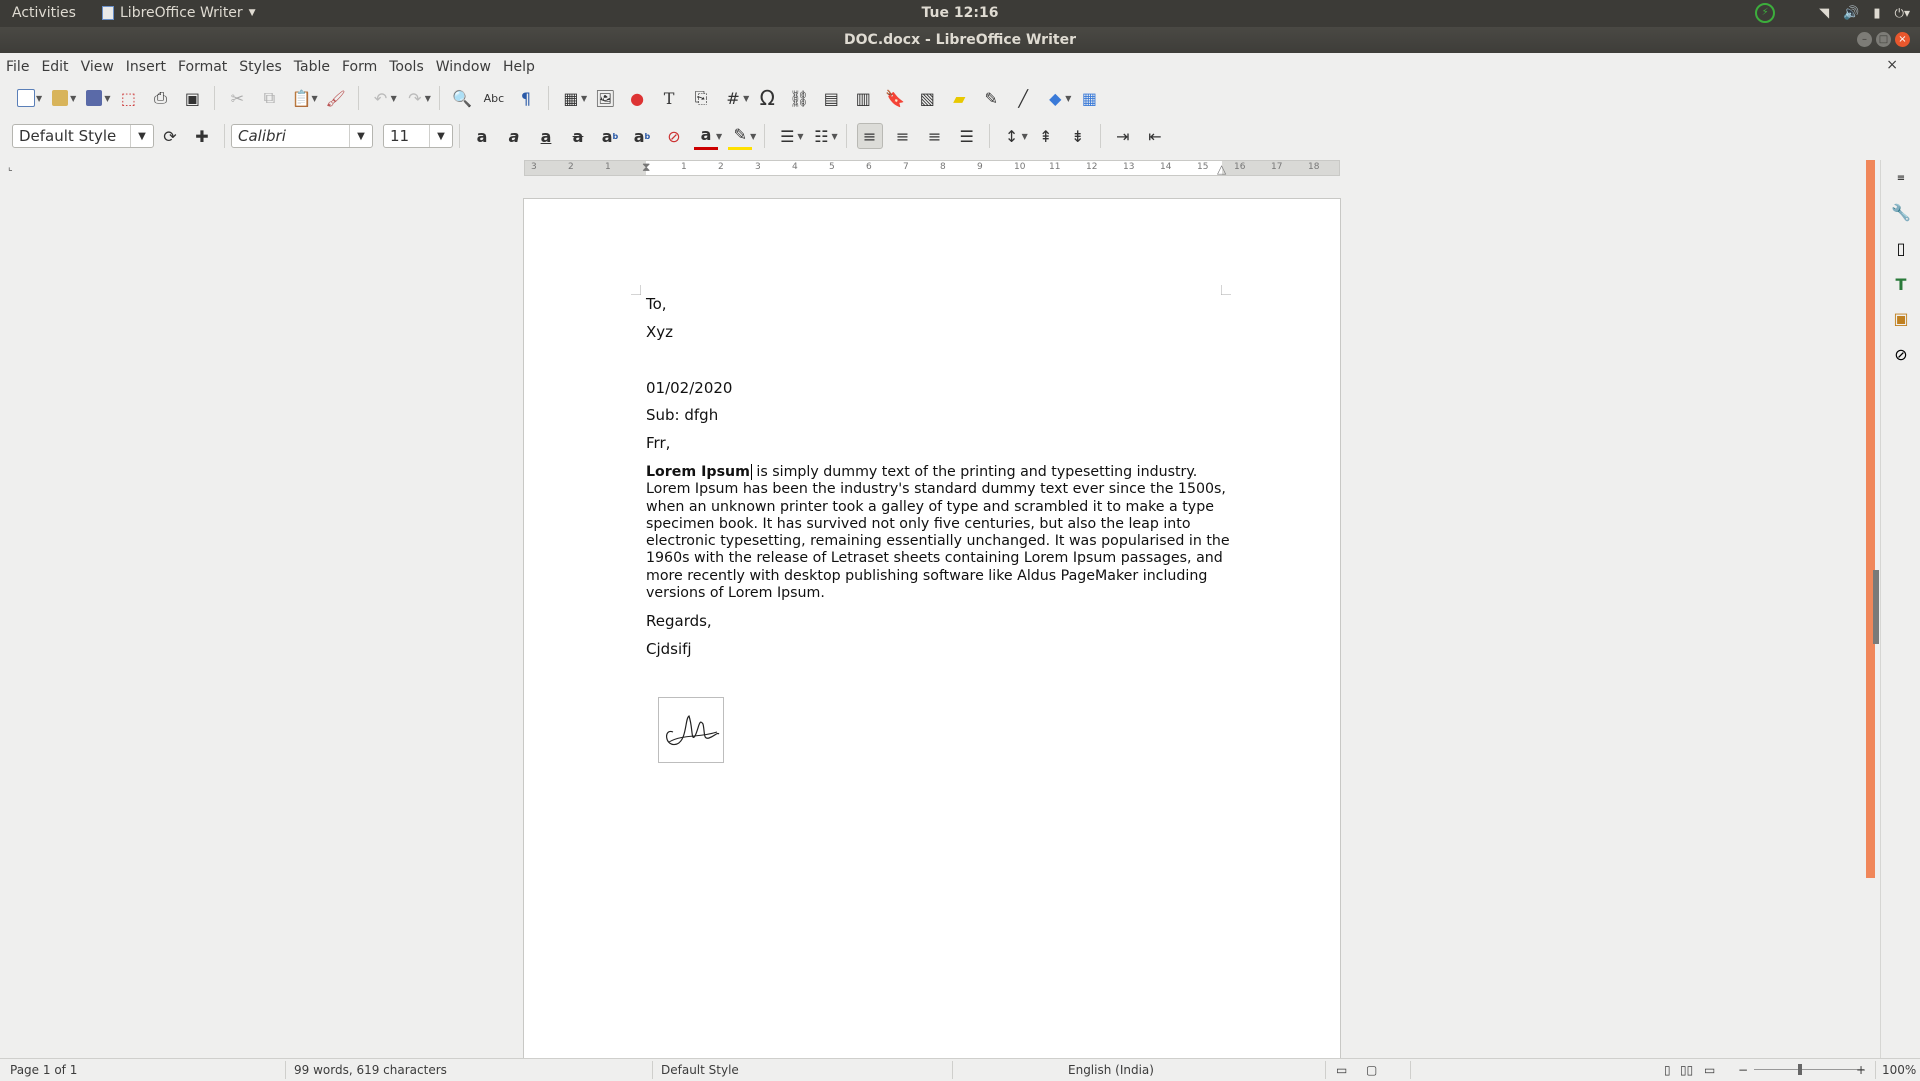  Describe the element at coordinates (682, 415) in the screenshot. I see `document-line: Sub: dfgh` at that location.